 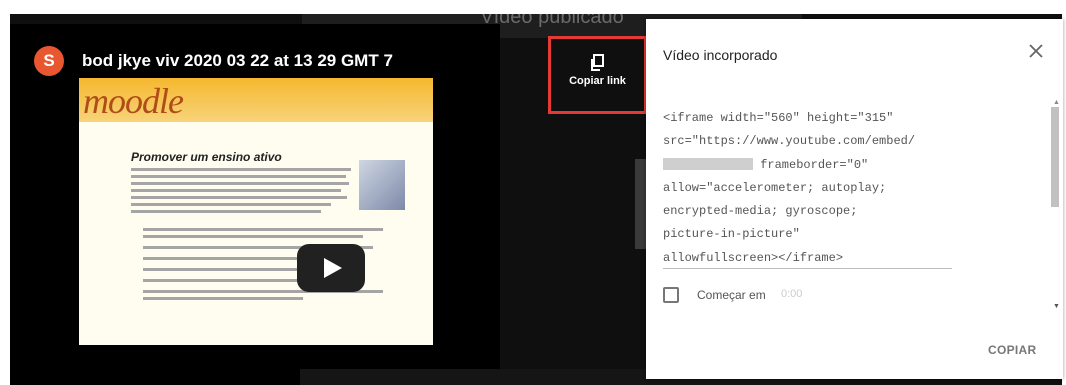 I want to click on close-icon, so click(x=1036, y=51).